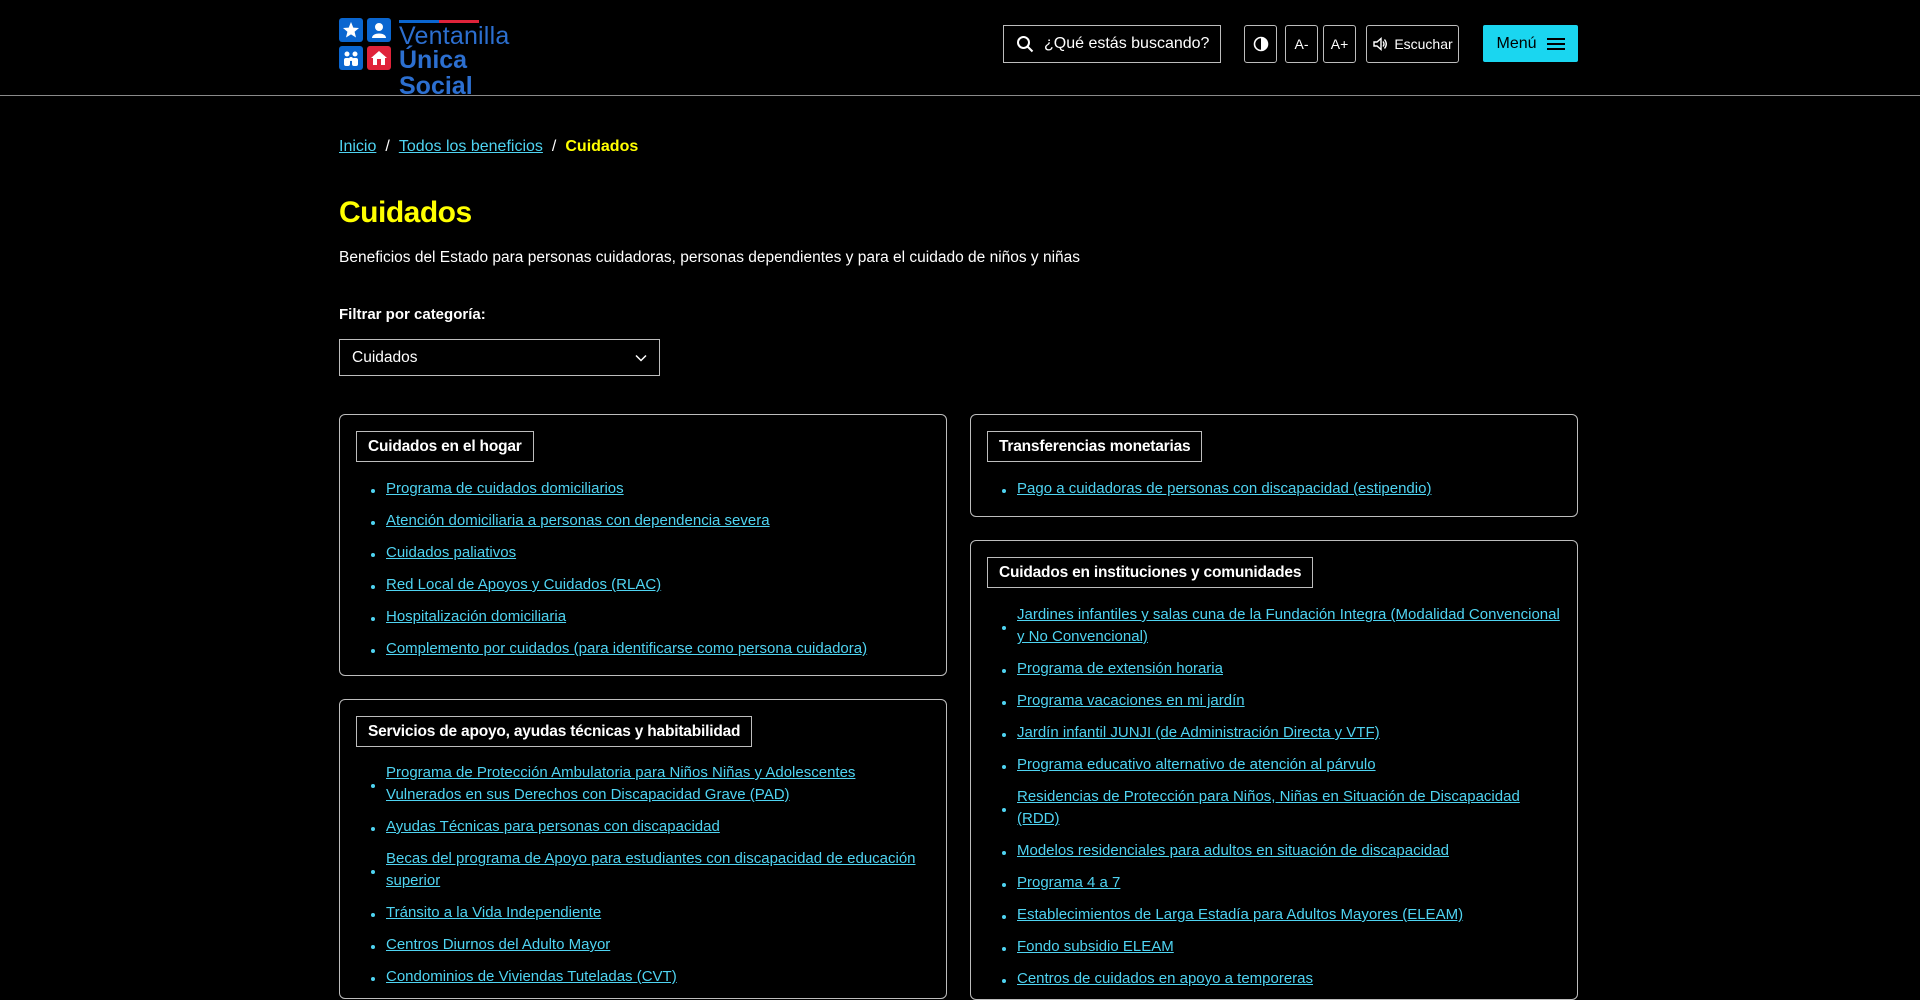 This screenshot has height=1000, width=1920. I want to click on person-icon, so click(379, 30).